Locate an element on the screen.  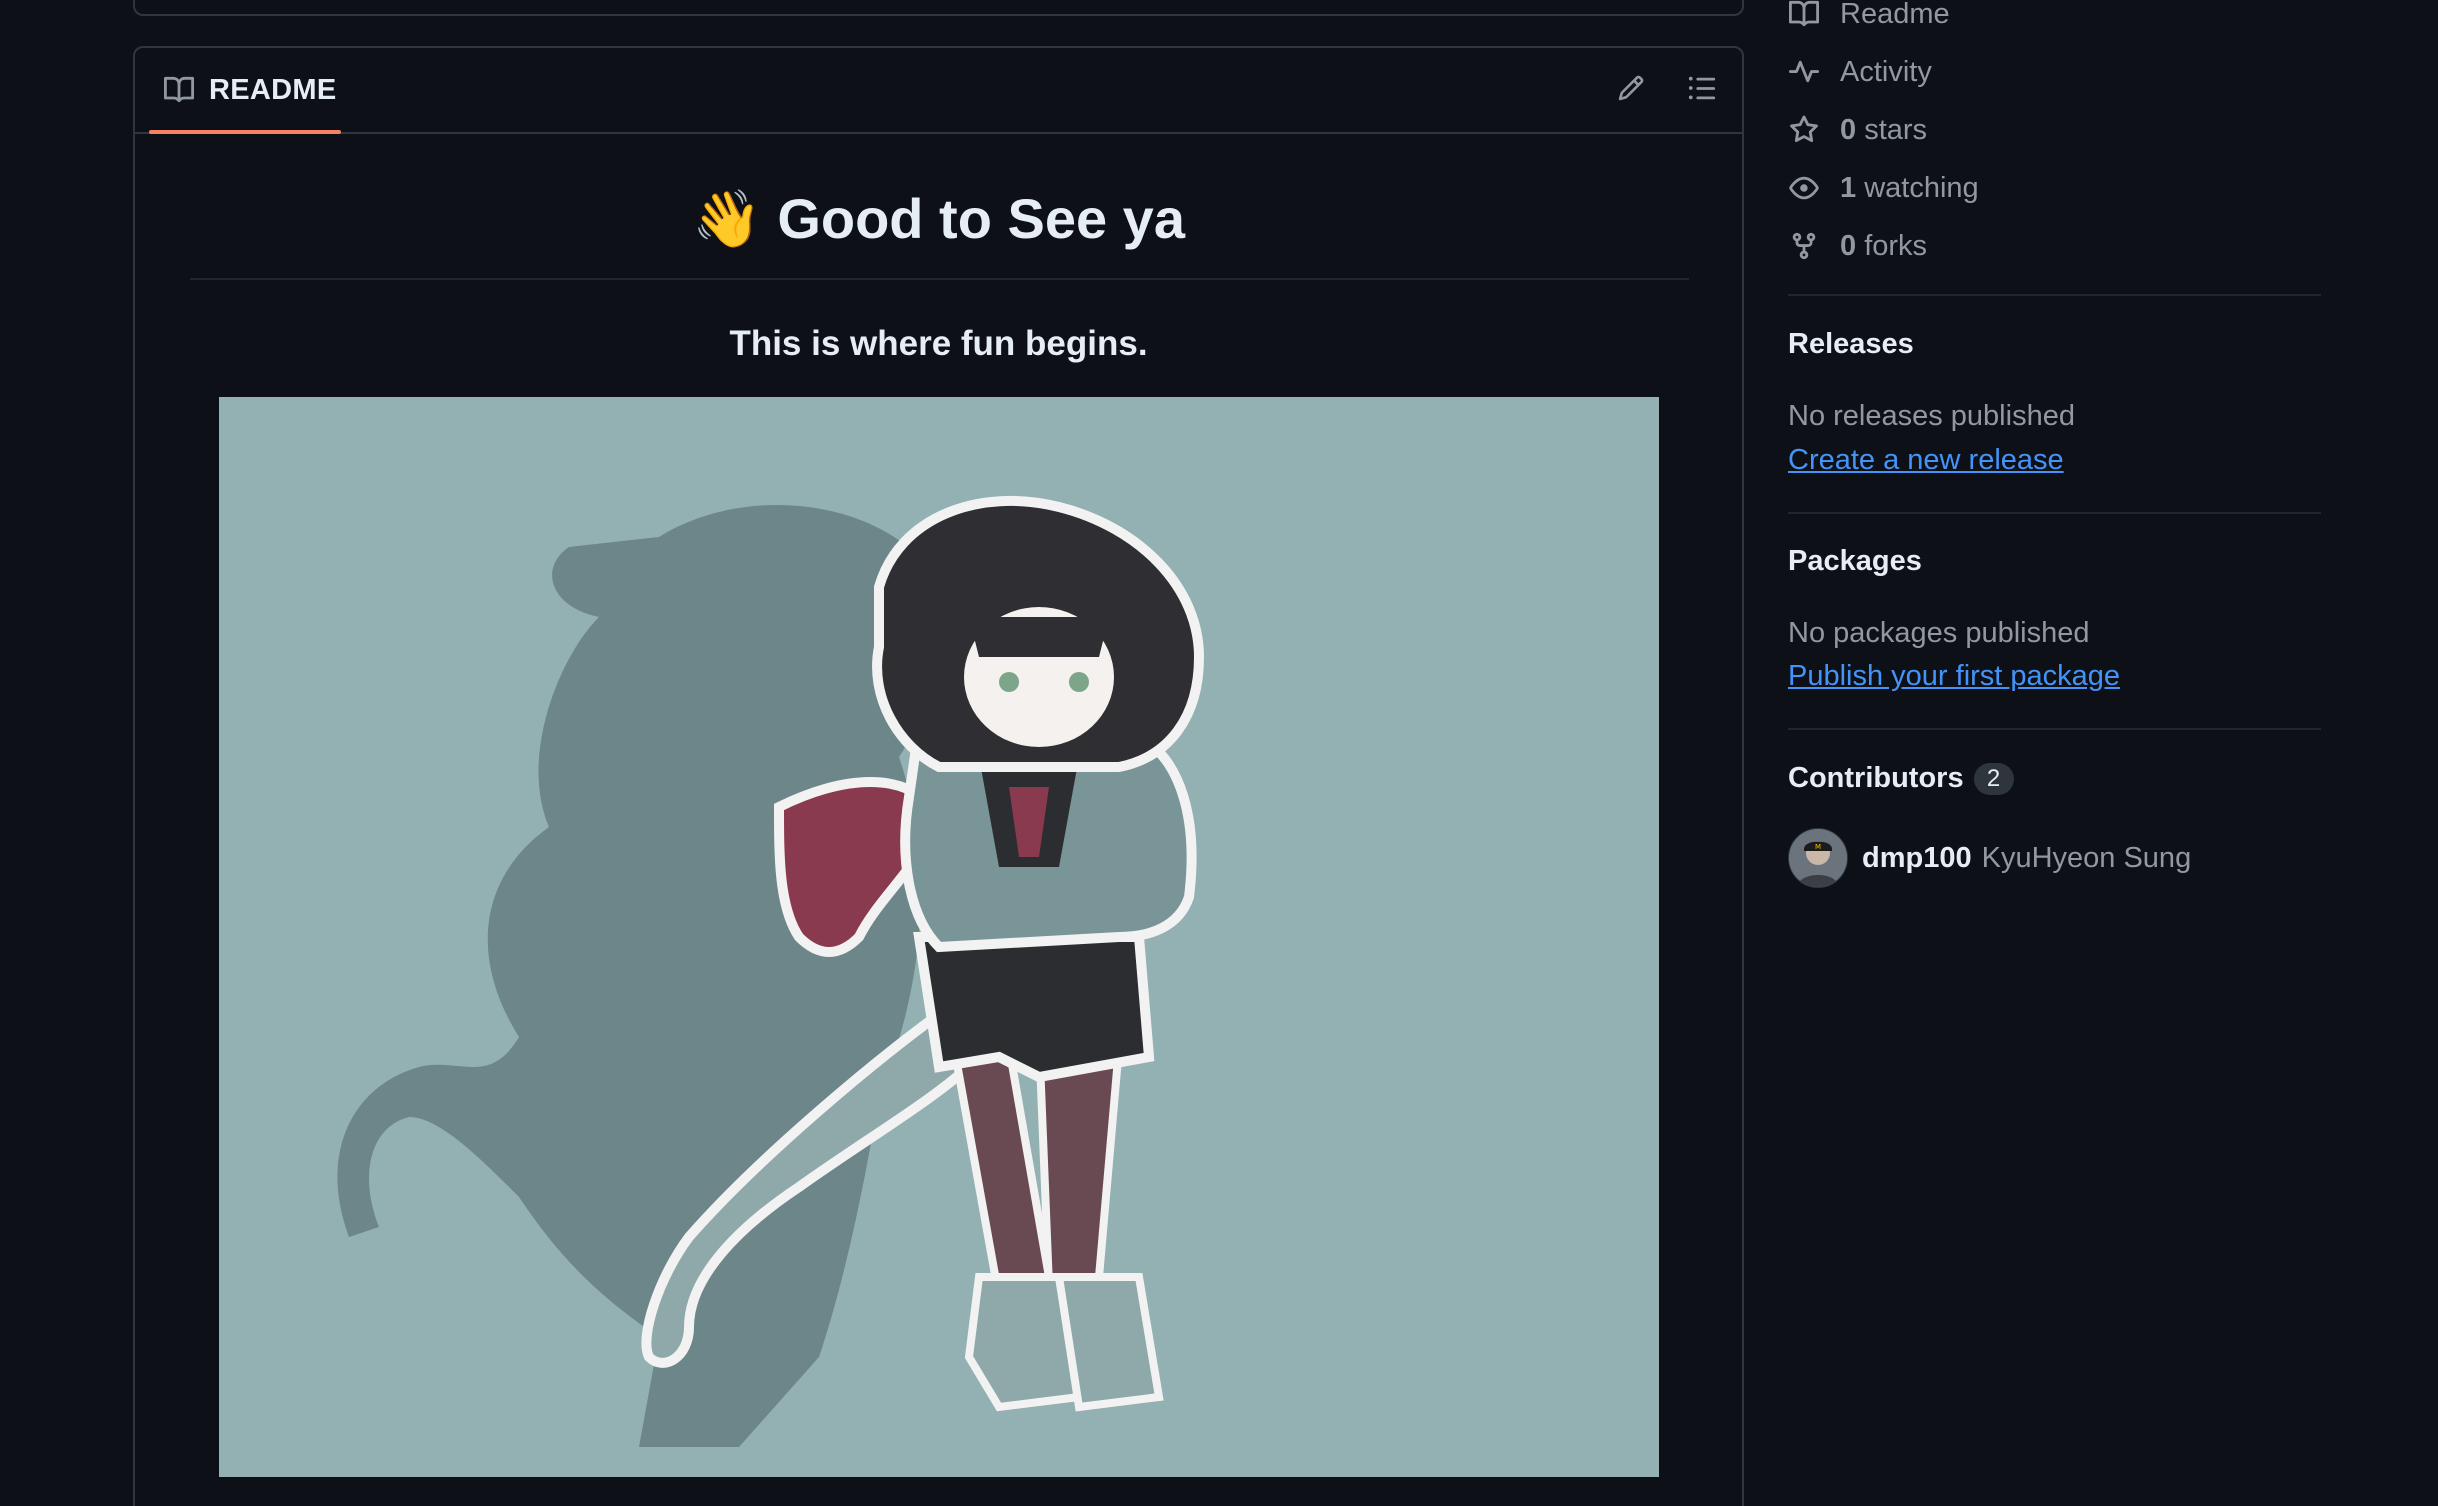
tab-readme-label: README is located at coordinates (273, 89).